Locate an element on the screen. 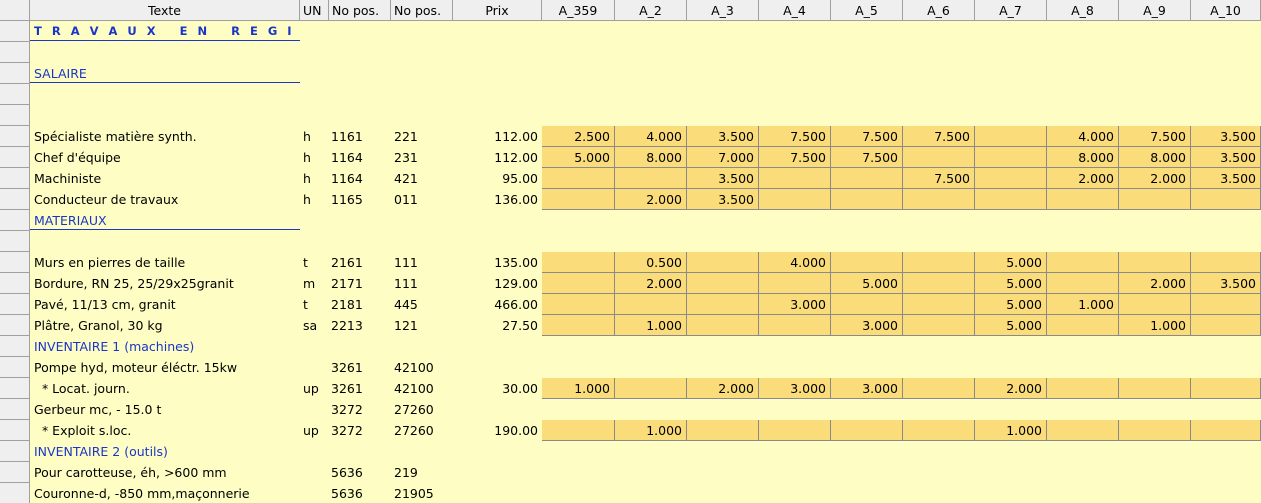  column-header-prix: Prix is located at coordinates (497, 10).